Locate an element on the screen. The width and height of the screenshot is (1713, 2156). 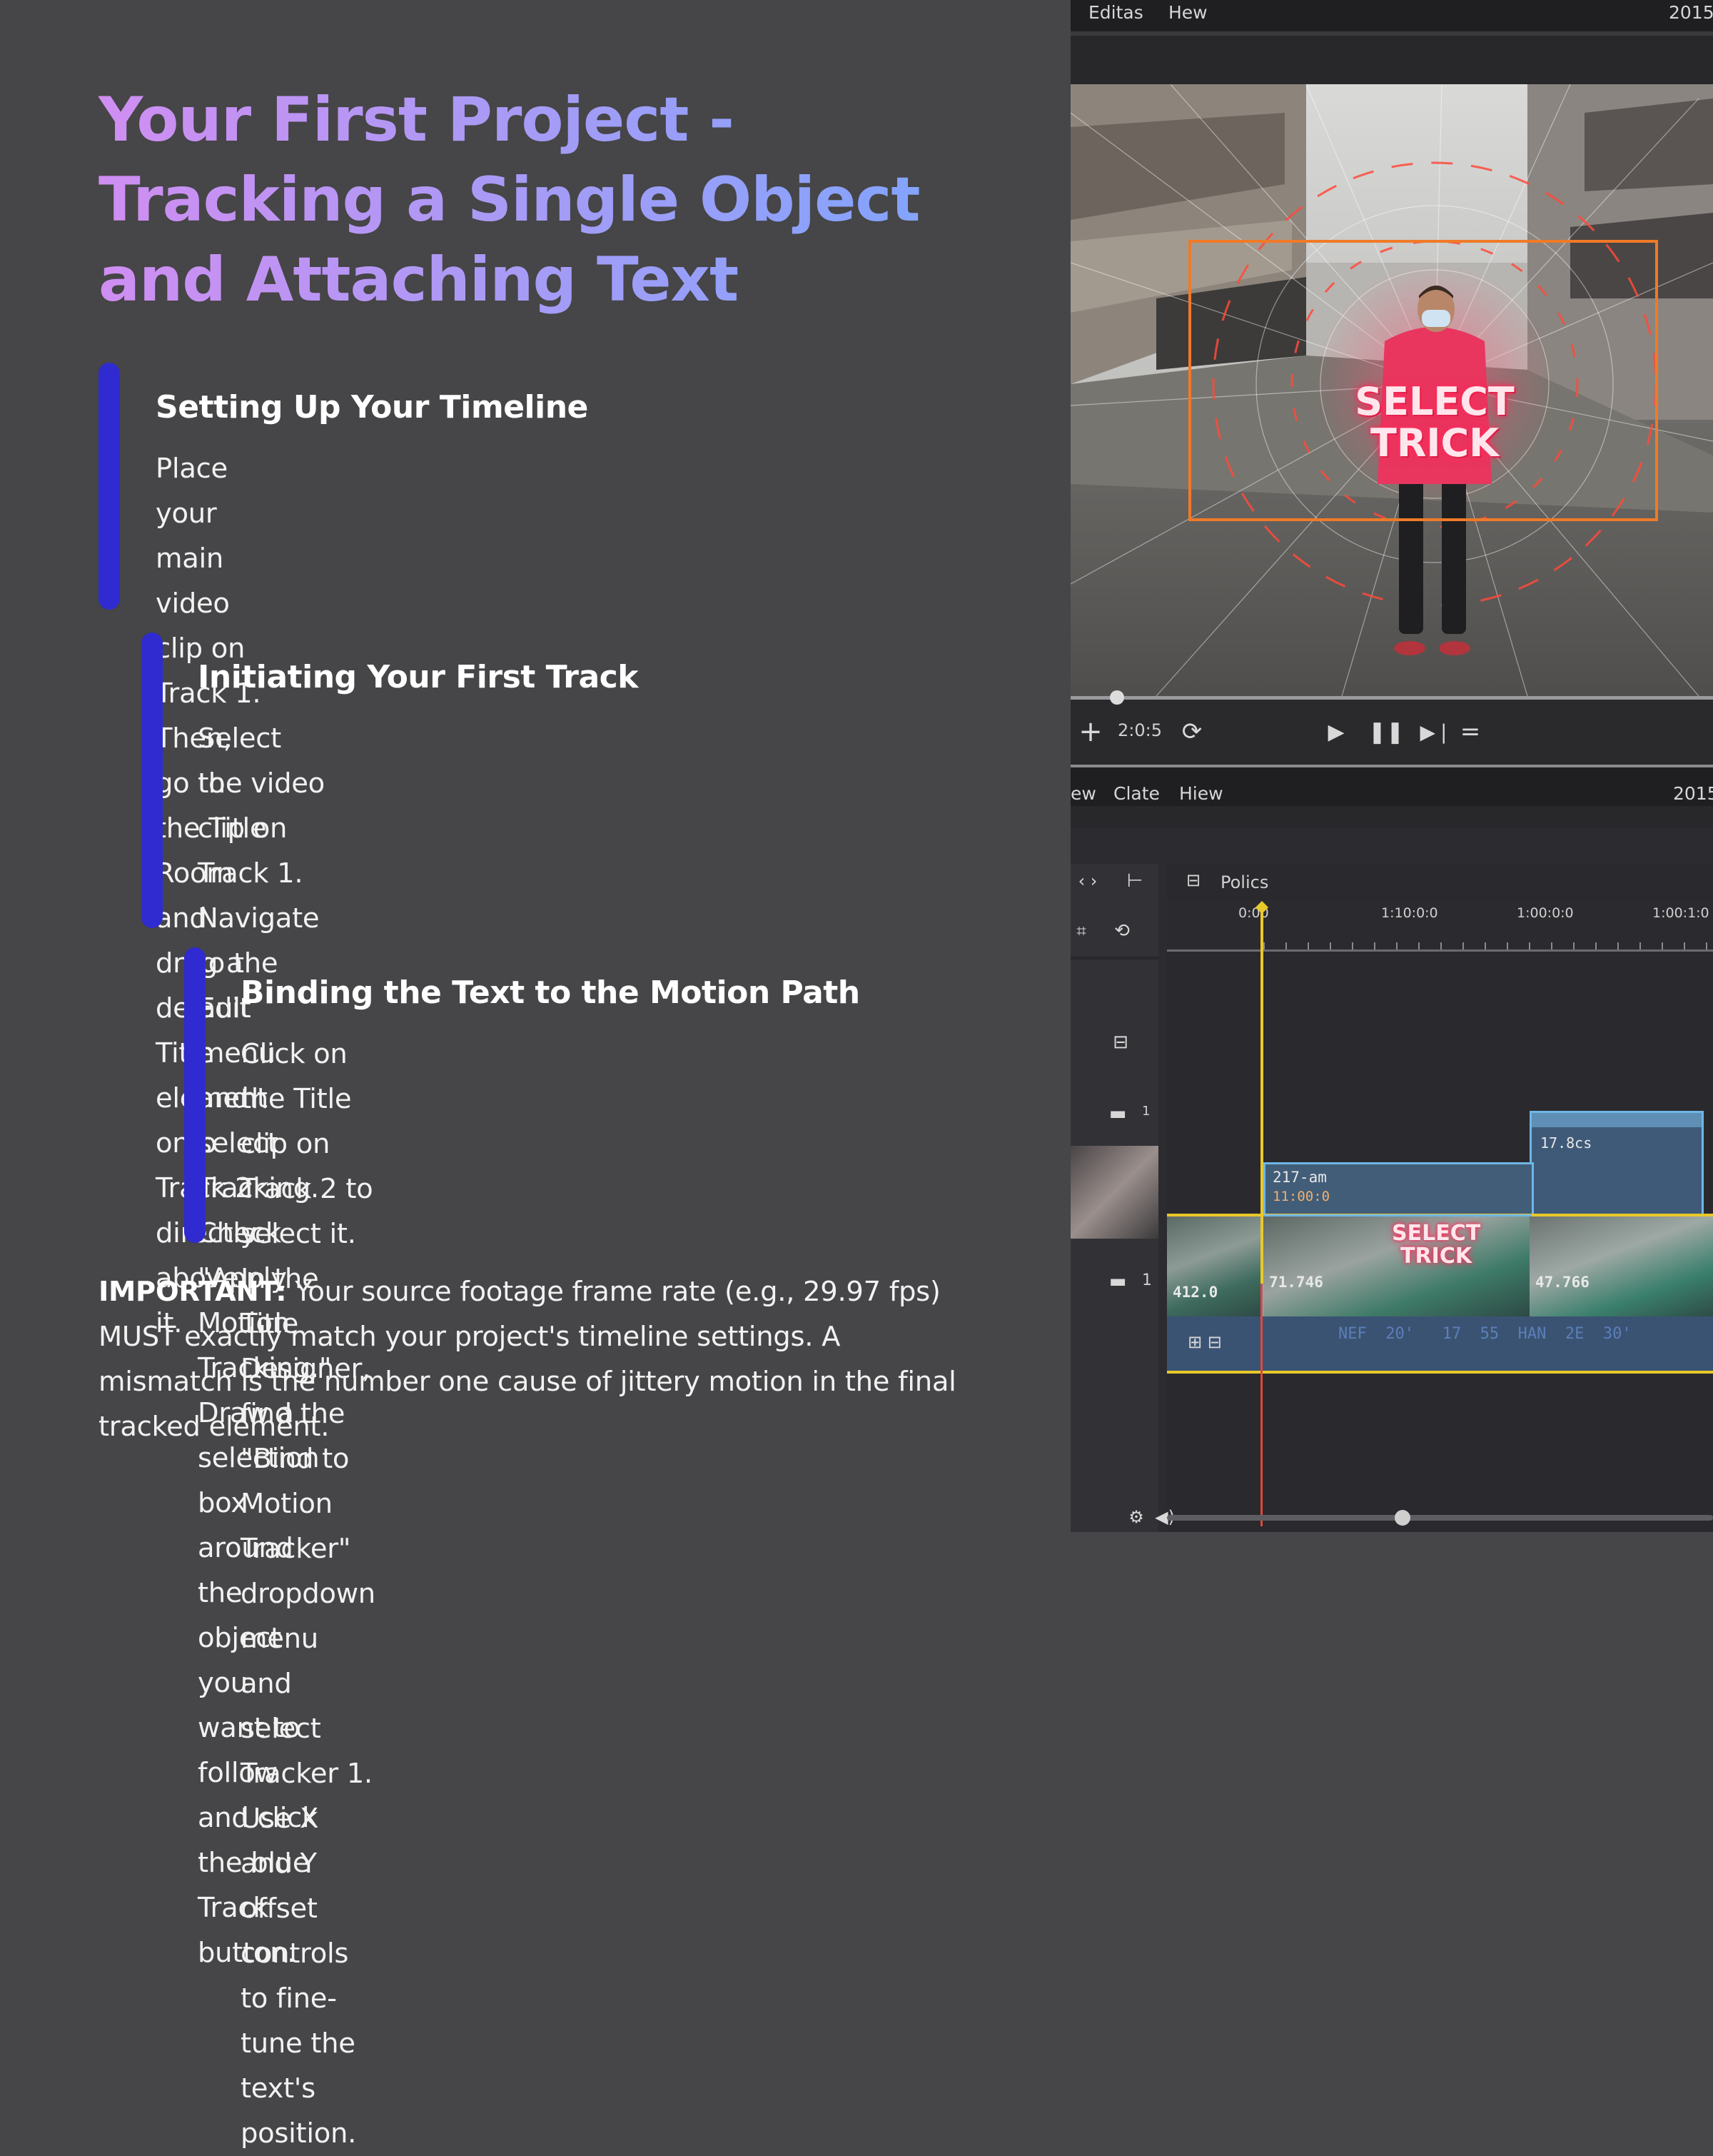
play-icon: ▶ is located at coordinates (1336, 731).